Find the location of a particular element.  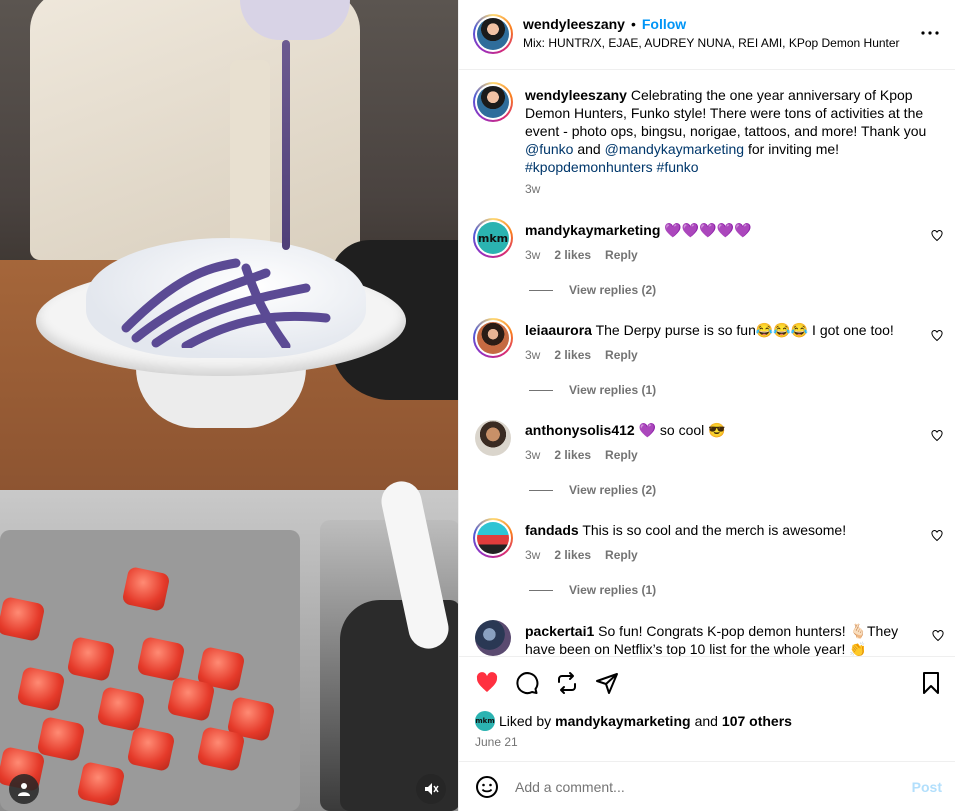

hashtag-funko: #funko is located at coordinates (678, 167).